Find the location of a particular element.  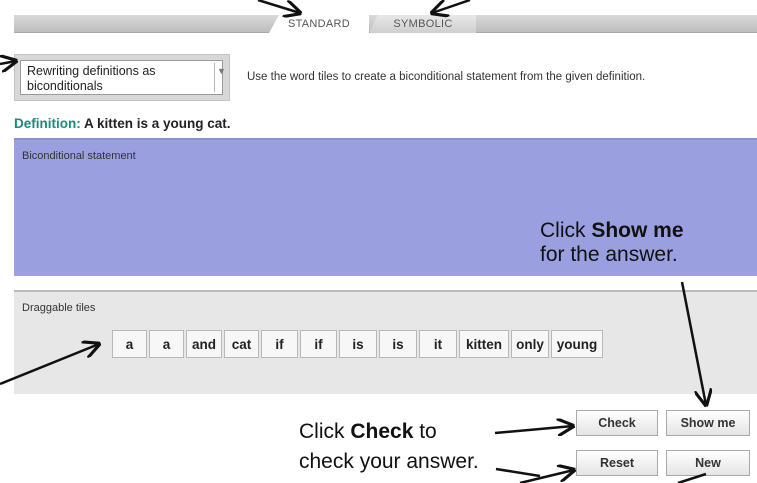

show-me-callout-pre: Click is located at coordinates (566, 230).